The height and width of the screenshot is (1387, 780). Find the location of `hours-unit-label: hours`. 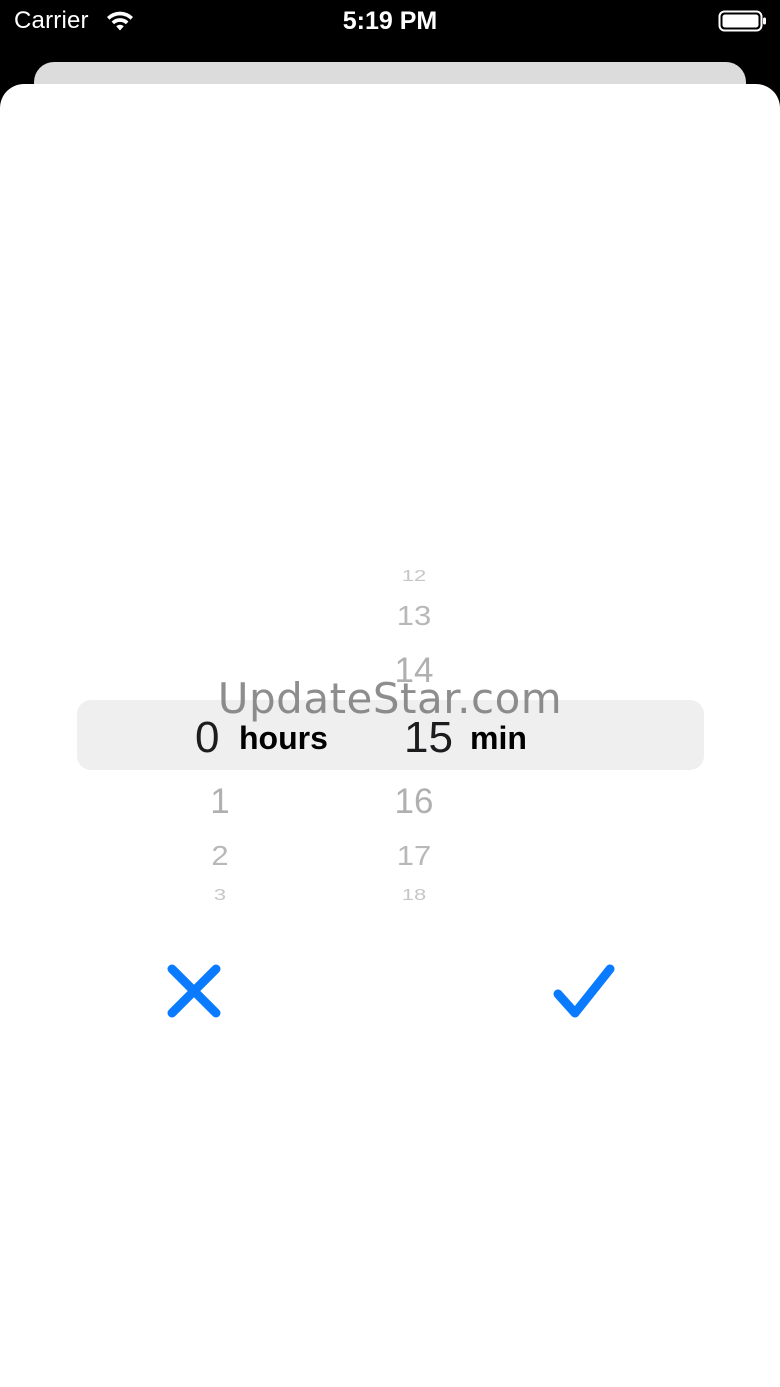

hours-unit-label: hours is located at coordinates (283, 738).